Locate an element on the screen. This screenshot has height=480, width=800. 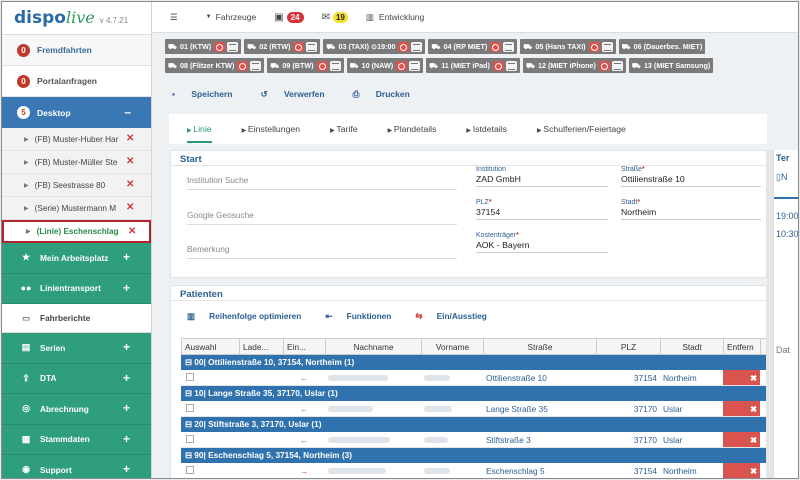
plz-field: PLZ* 37154 is located at coordinates (542, 209).